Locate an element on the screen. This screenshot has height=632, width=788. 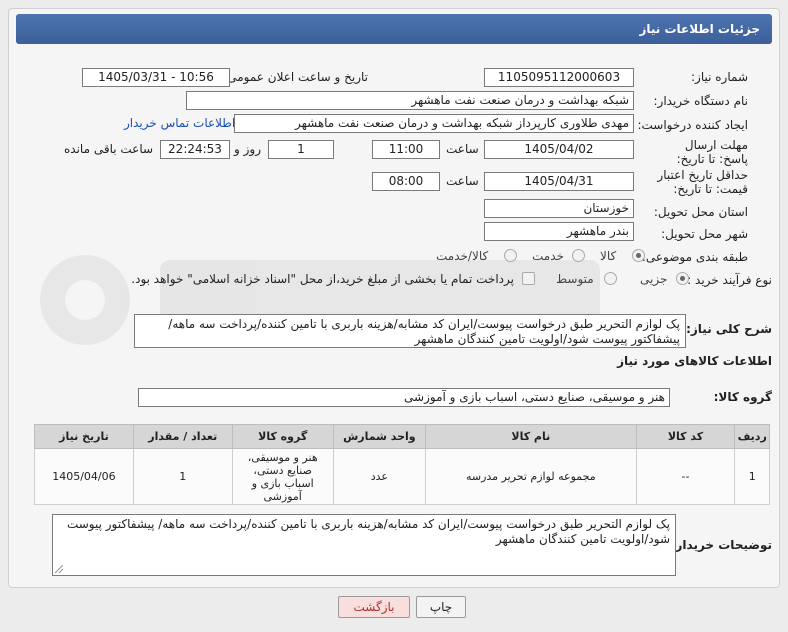
reply-date-field: 1405/04/02 is located at coordinates (559, 149).